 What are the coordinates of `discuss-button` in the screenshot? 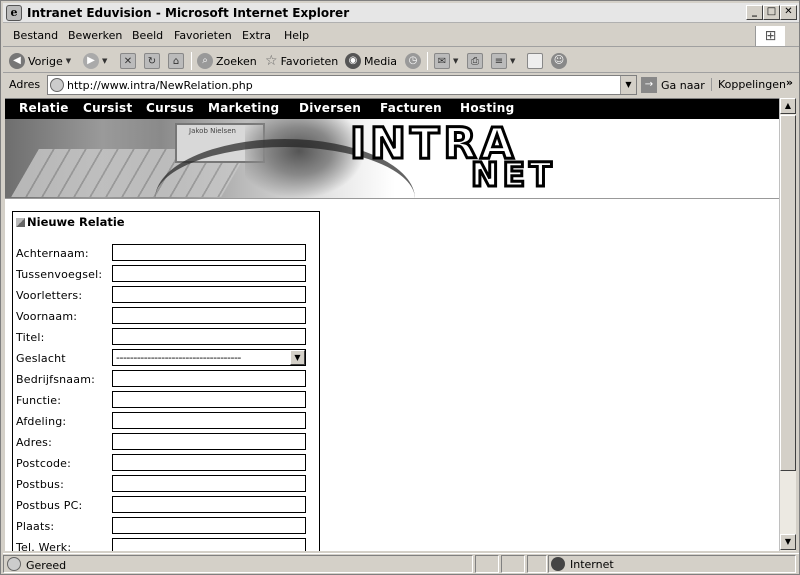 It's located at (535, 61).